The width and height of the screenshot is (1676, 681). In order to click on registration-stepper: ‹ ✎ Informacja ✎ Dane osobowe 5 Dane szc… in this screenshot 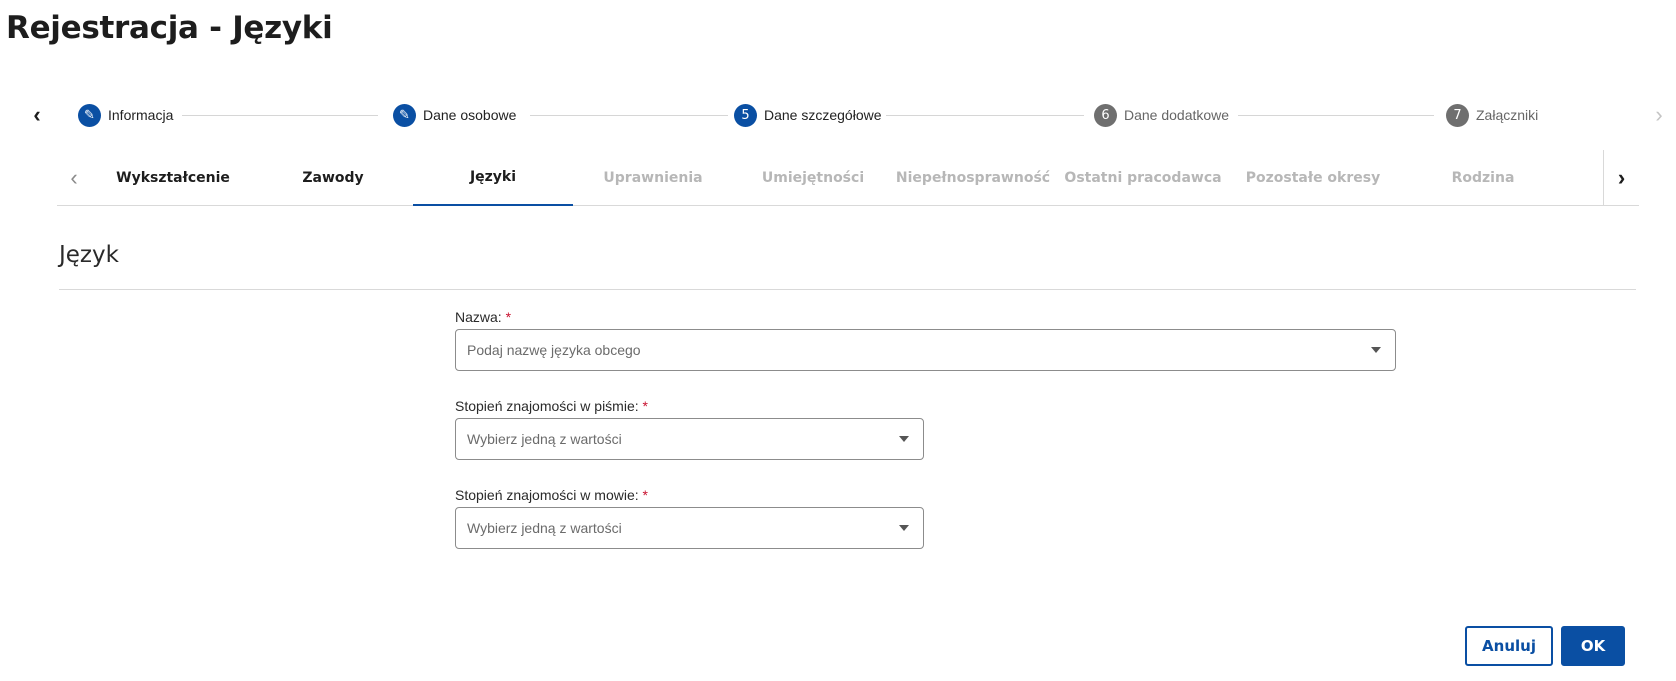, I will do `click(838, 115)`.